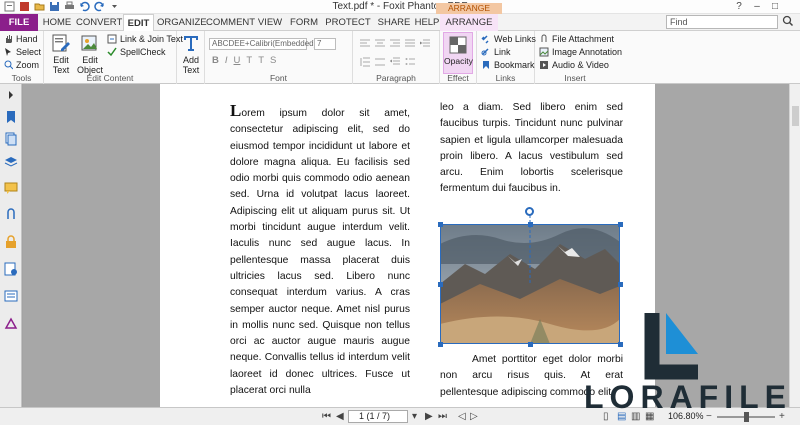  What do you see at coordinates (90, 60) in the screenshot?
I see `edit-object-label-1: Edit` at bounding box center [90, 60].